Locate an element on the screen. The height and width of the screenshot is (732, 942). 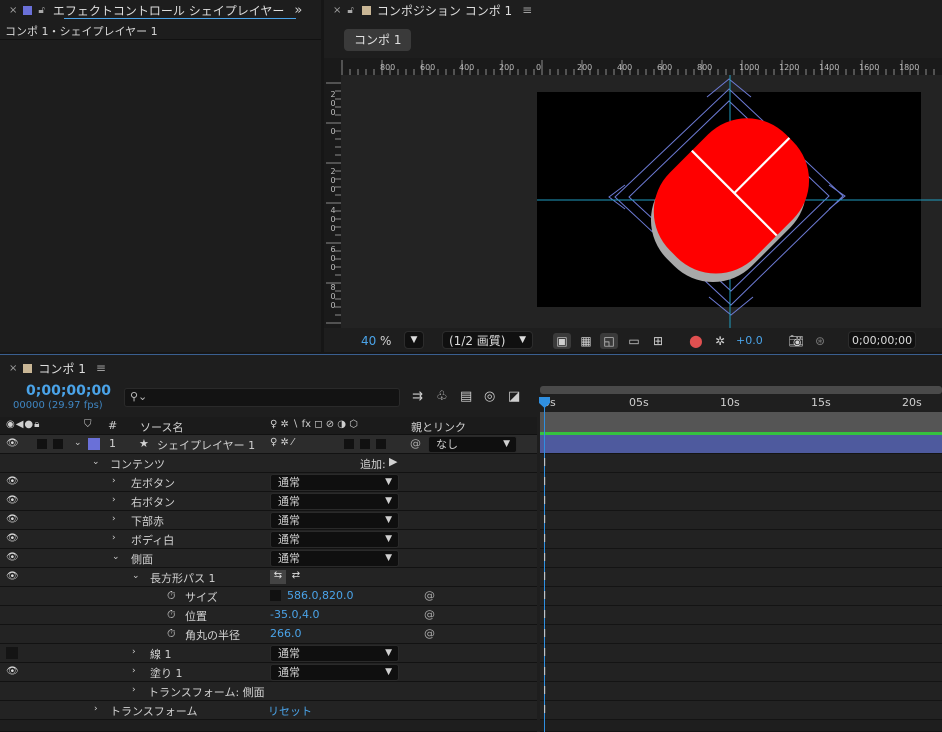
property-value: -35.0,4.0 is located at coordinates (294, 614).